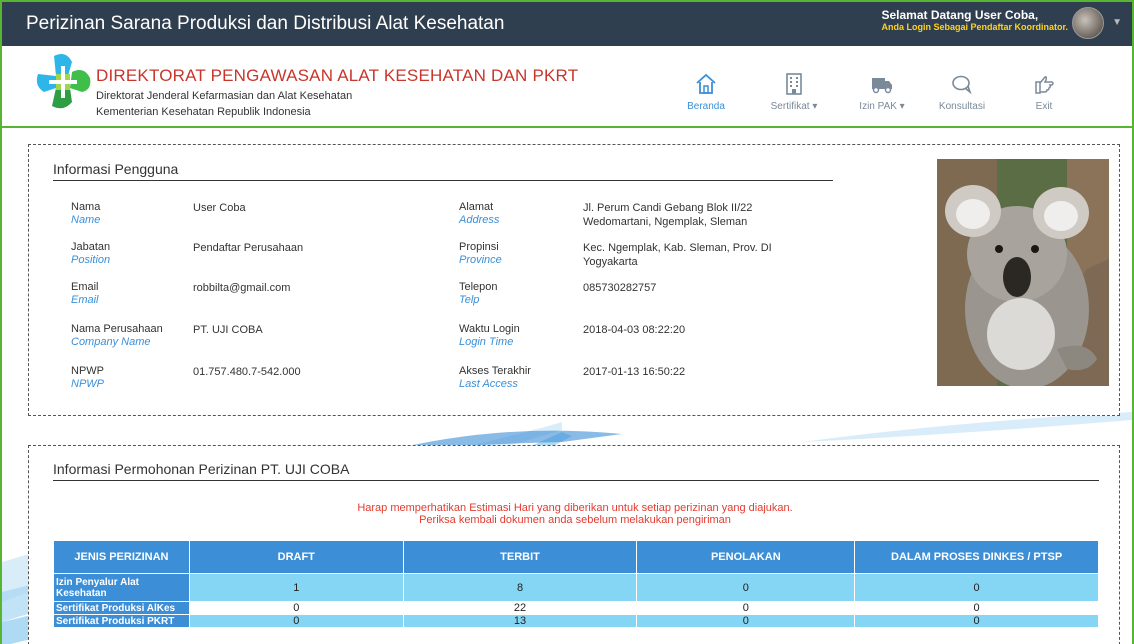 The width and height of the screenshot is (1134, 644). What do you see at coordinates (85, 293) in the screenshot?
I see `email-label: Email Email` at bounding box center [85, 293].